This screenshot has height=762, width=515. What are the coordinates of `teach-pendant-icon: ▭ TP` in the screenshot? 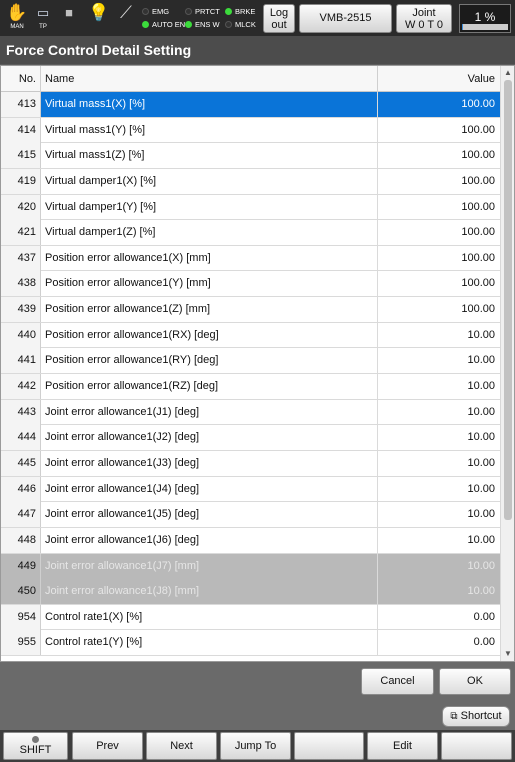 It's located at (43, 18).